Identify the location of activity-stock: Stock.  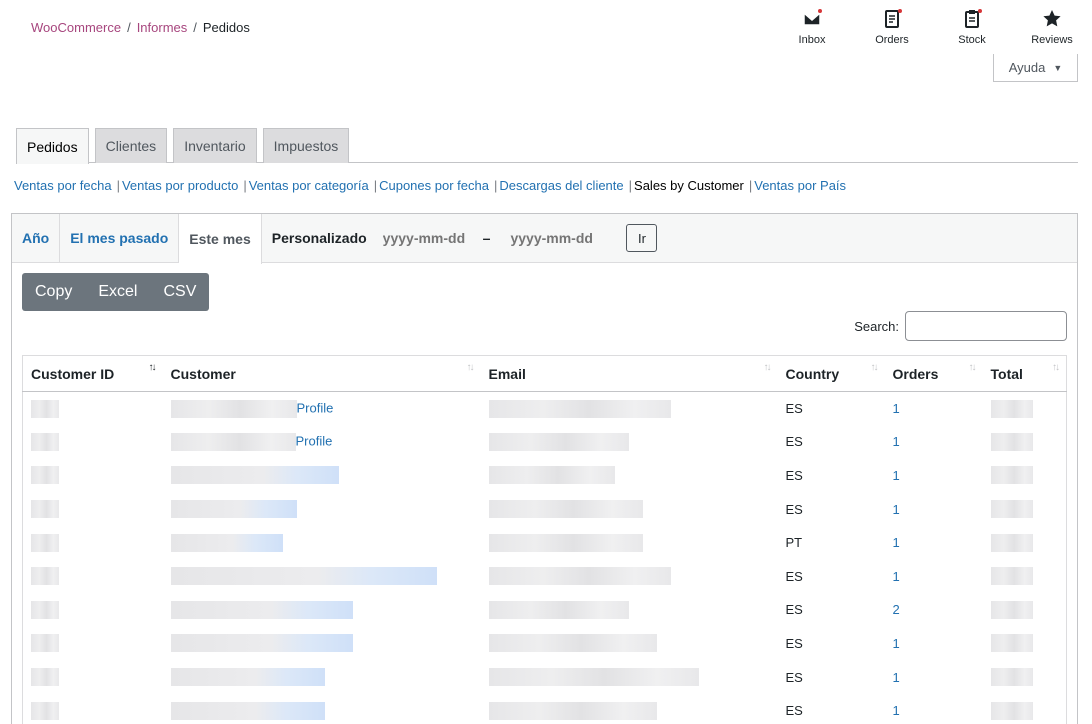
(972, 26).